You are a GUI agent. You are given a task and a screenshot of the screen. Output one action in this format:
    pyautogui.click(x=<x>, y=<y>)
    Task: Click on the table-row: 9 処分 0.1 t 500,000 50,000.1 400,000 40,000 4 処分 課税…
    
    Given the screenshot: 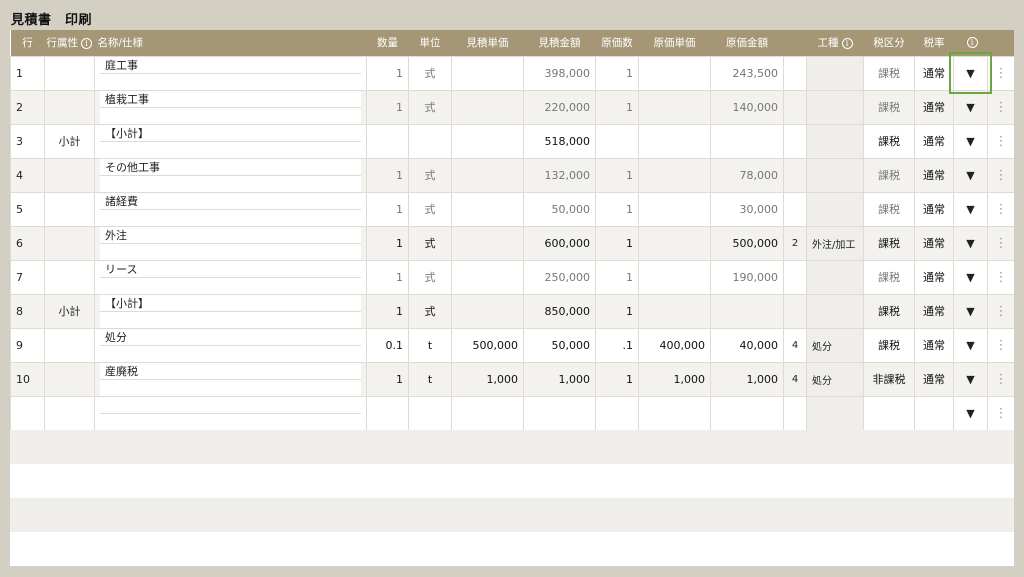 What is the action you would take?
    pyautogui.click(x=512, y=345)
    